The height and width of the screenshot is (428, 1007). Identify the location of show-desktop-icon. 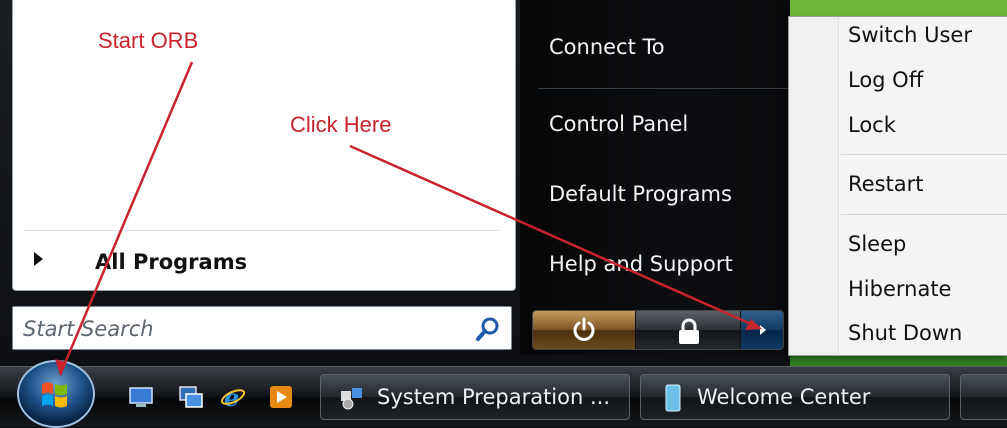
(141, 397).